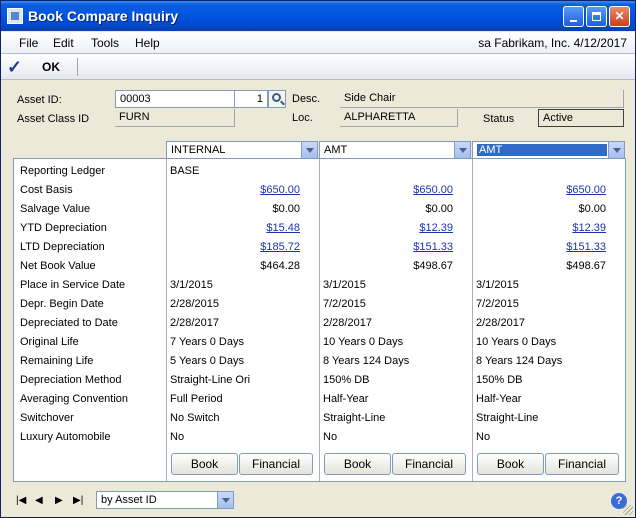 This screenshot has height=518, width=636. What do you see at coordinates (363, 342) in the screenshot?
I see `col2-original-life: 10 Years 0 Days` at bounding box center [363, 342].